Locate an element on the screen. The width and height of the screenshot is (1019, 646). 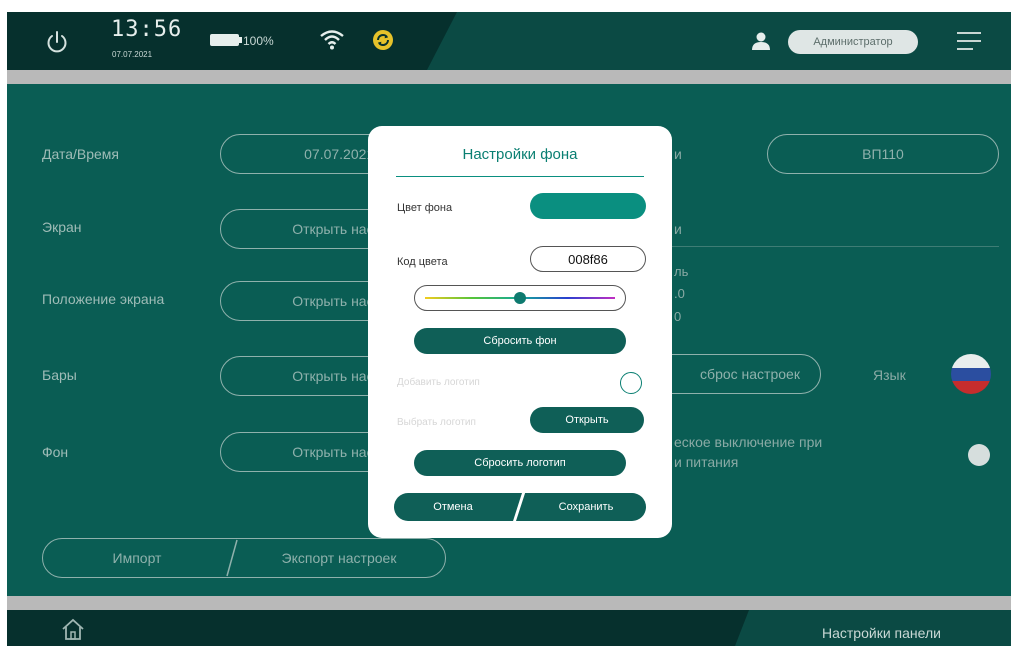
add-logo-label: Добавить логотип is located at coordinates (438, 382).